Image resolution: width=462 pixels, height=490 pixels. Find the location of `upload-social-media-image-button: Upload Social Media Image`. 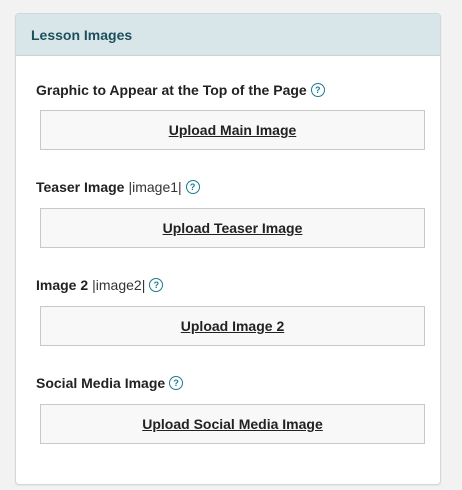

upload-social-media-image-button: Upload Social Media Image is located at coordinates (232, 424).